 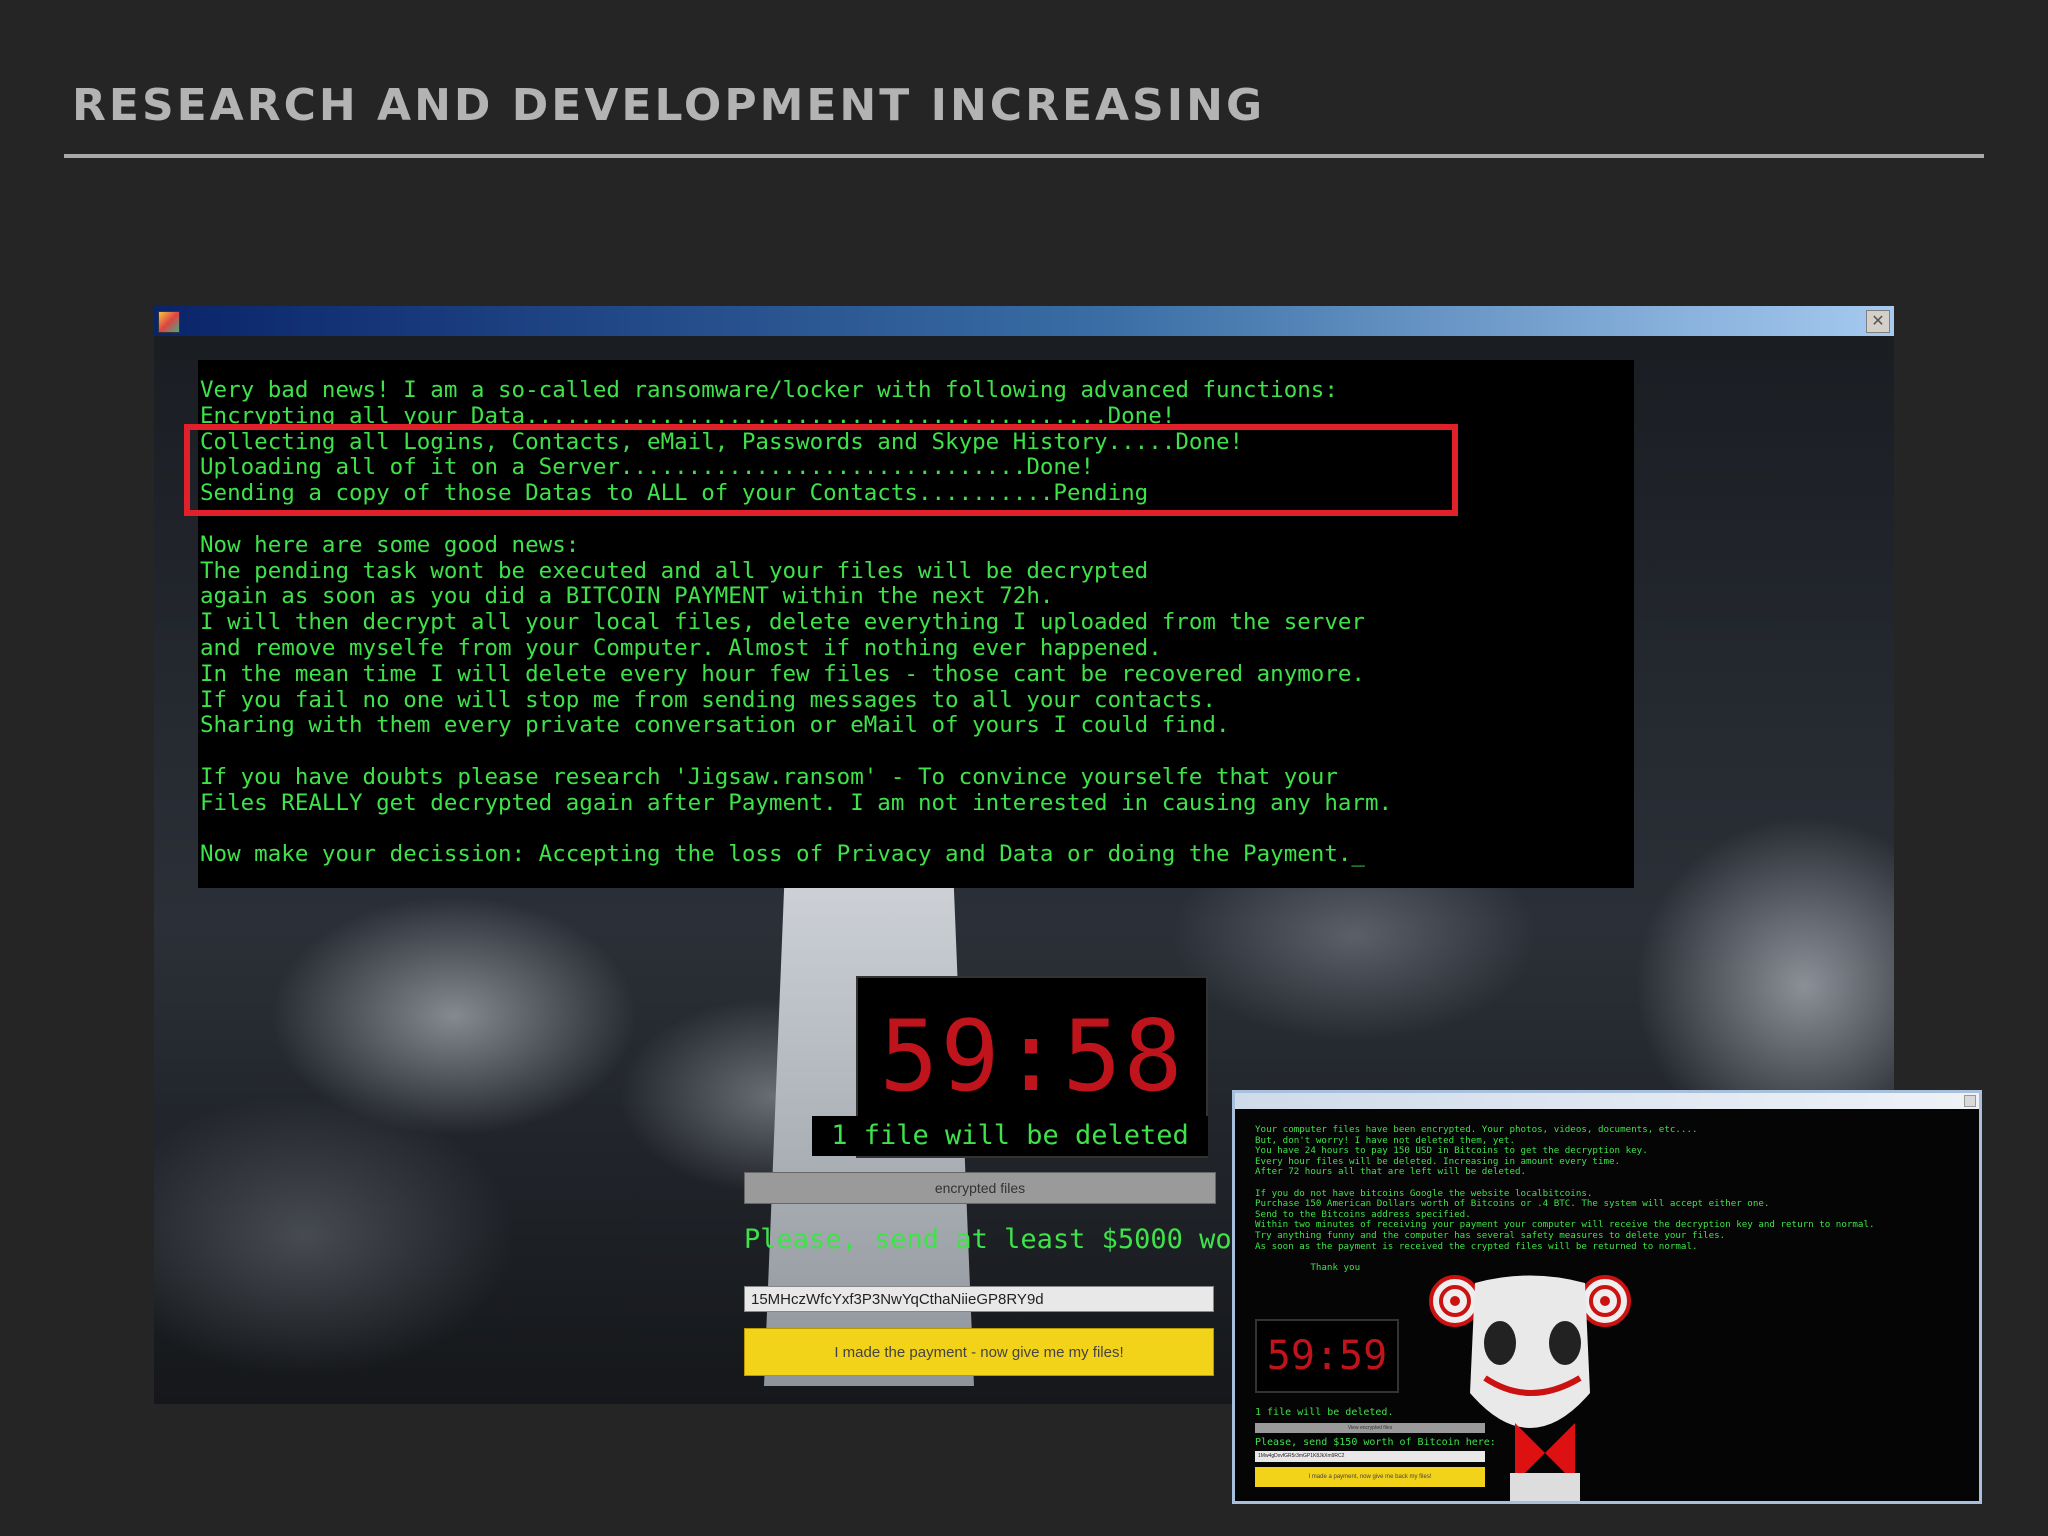 What do you see at coordinates (1970, 1101) in the screenshot?
I see `inset-close-button` at bounding box center [1970, 1101].